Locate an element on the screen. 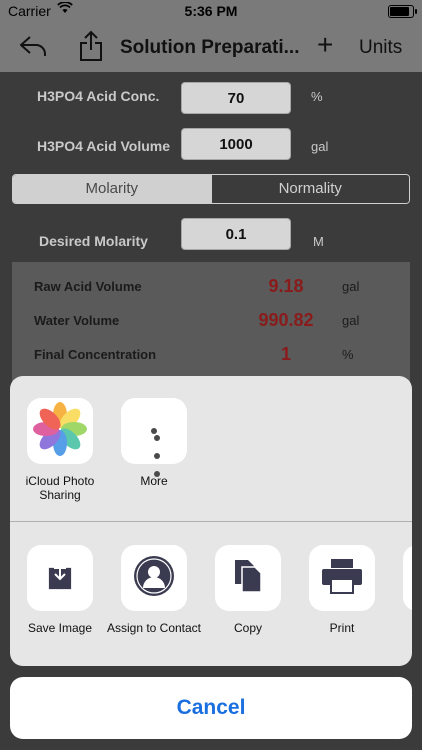 This screenshot has height=750, width=422. more-button is located at coordinates (154, 437).